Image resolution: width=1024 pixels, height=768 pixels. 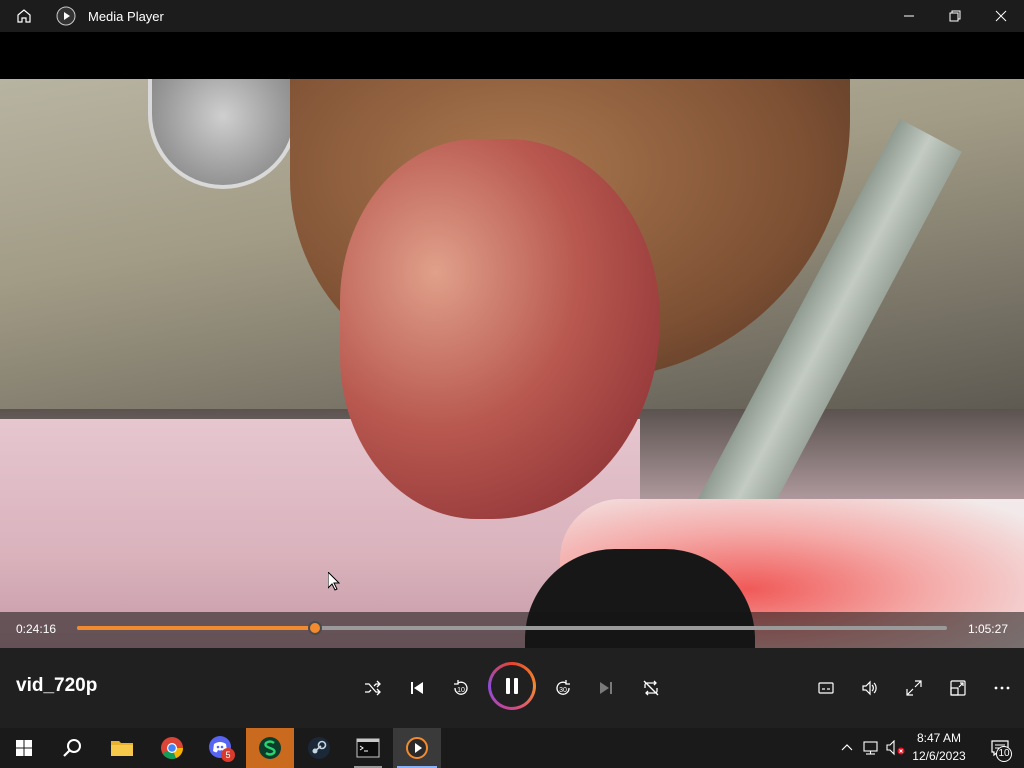 I want to click on taskbar-media-player, so click(x=417, y=748).